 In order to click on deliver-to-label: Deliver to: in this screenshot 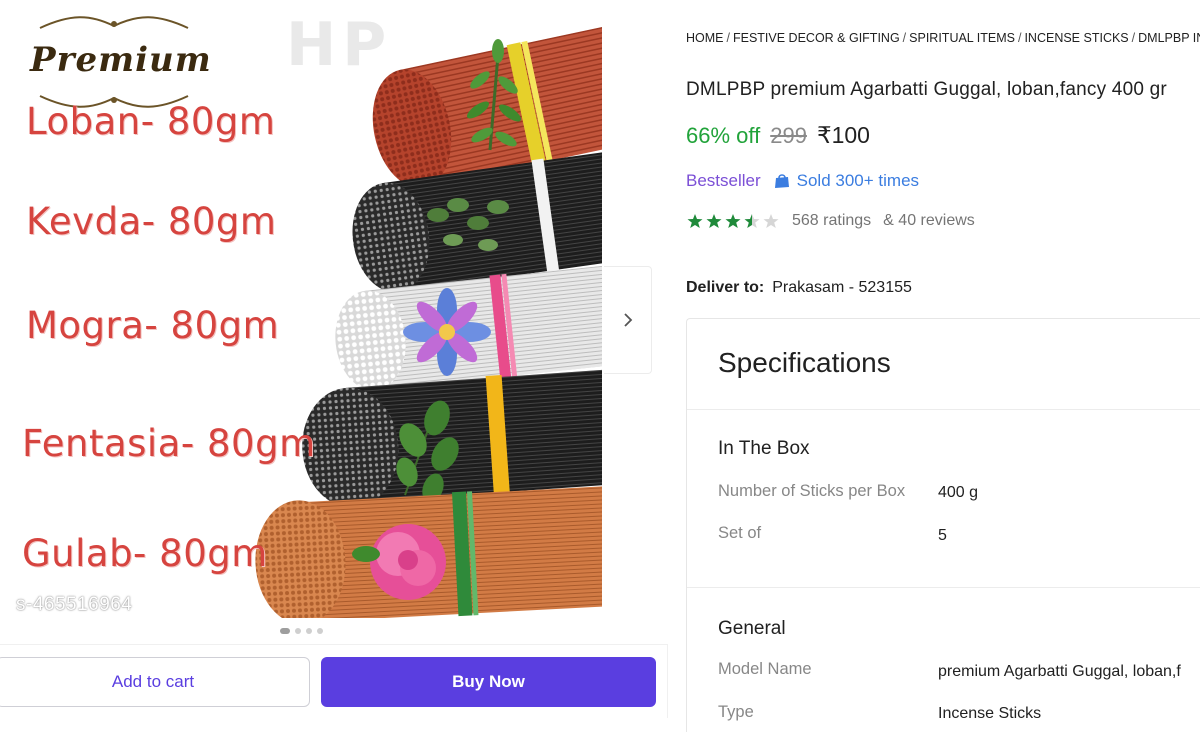, I will do `click(725, 287)`.